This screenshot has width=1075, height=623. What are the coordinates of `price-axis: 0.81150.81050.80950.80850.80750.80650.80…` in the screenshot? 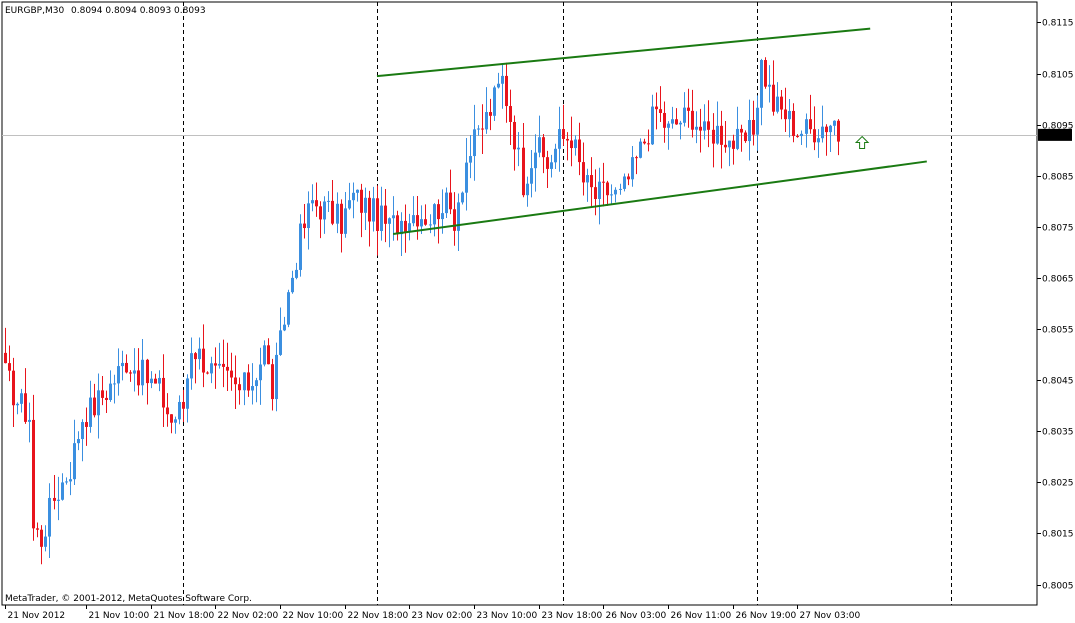 It's located at (1055, 305).